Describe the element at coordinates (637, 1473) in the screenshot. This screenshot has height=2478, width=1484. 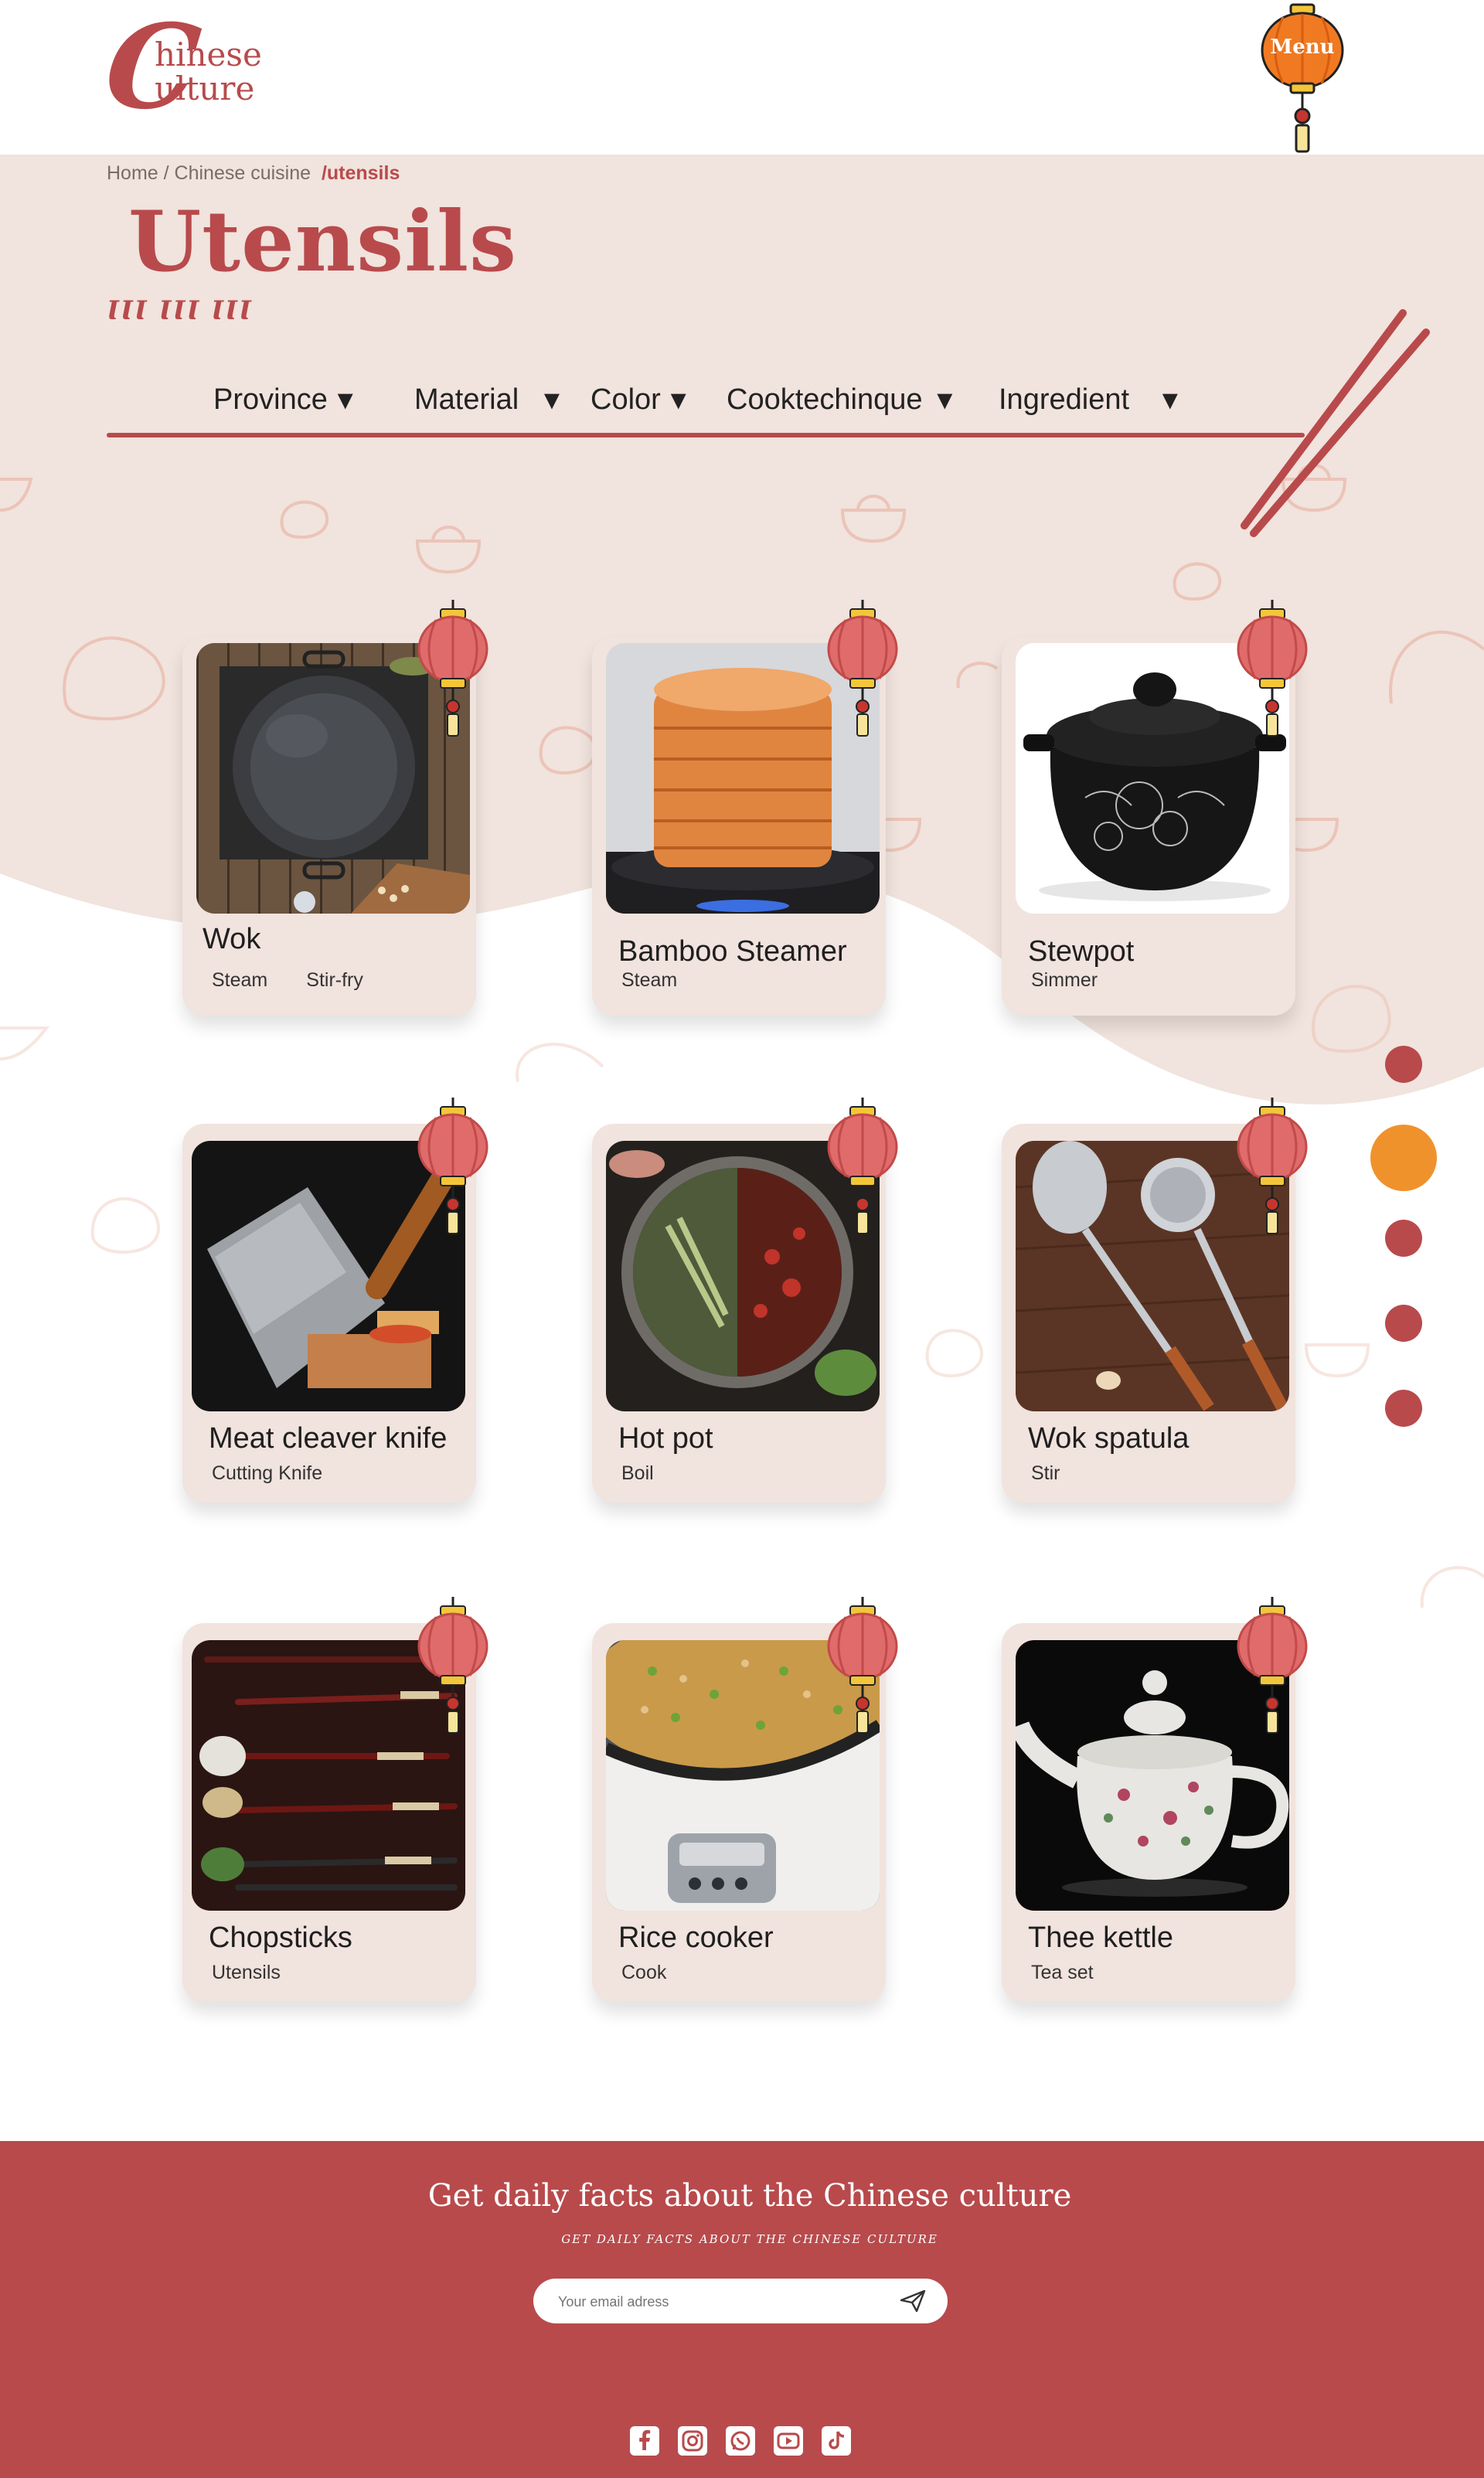
I see `card-tag: Boil` at that location.